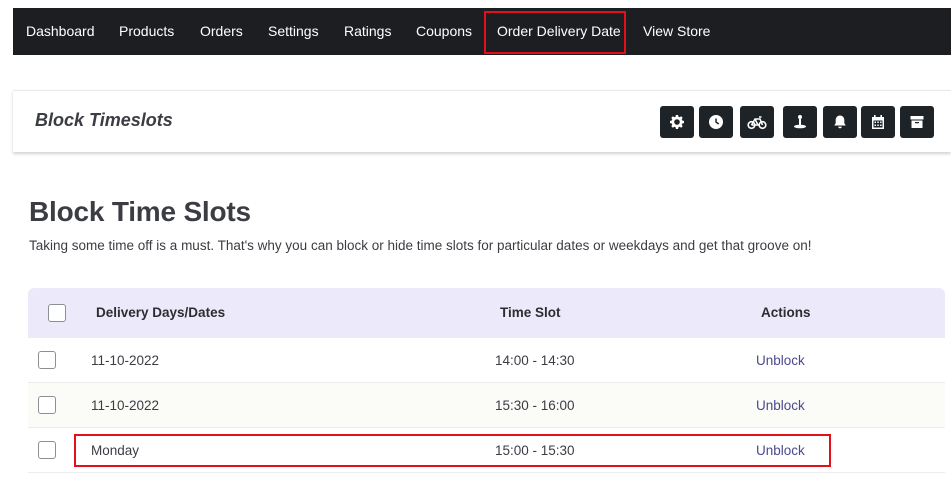 Image resolution: width=951 pixels, height=486 pixels. I want to click on bicycle-icon, so click(757, 123).